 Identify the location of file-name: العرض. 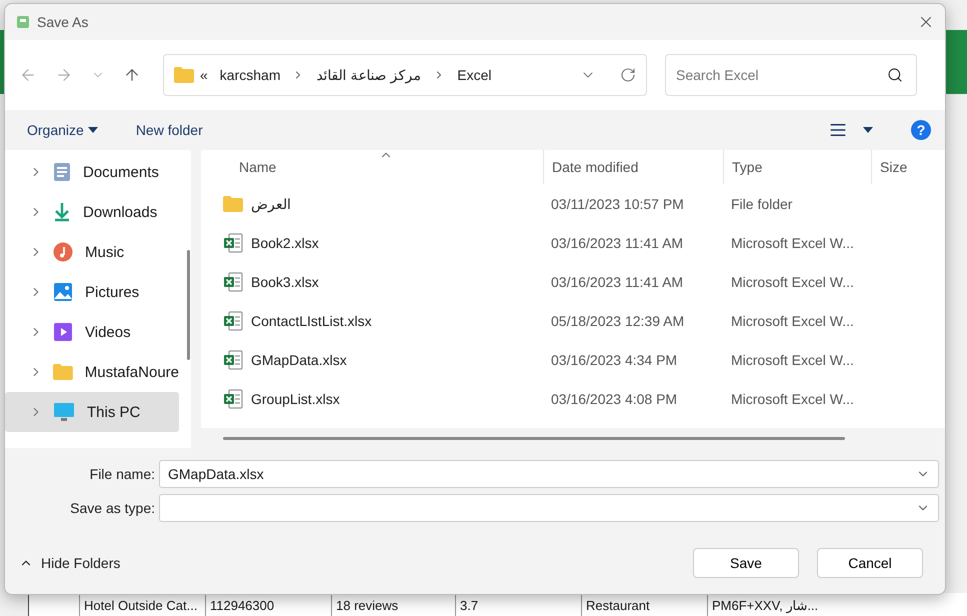
(271, 204).